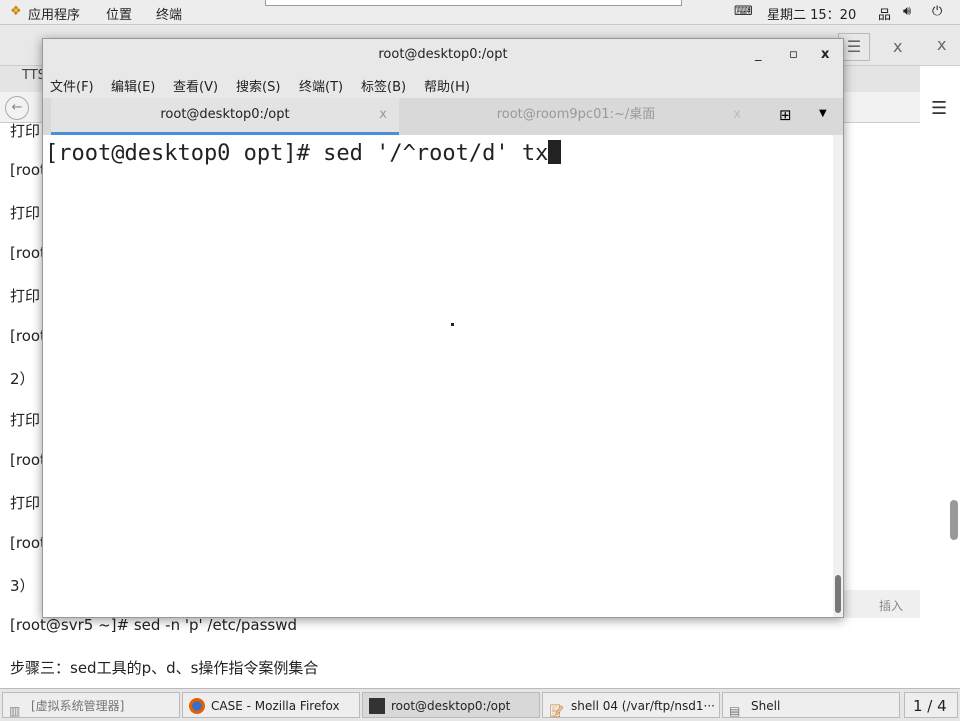 The height and width of the screenshot is (721, 960). Describe the element at coordinates (555, 152) in the screenshot. I see `cursor` at that location.